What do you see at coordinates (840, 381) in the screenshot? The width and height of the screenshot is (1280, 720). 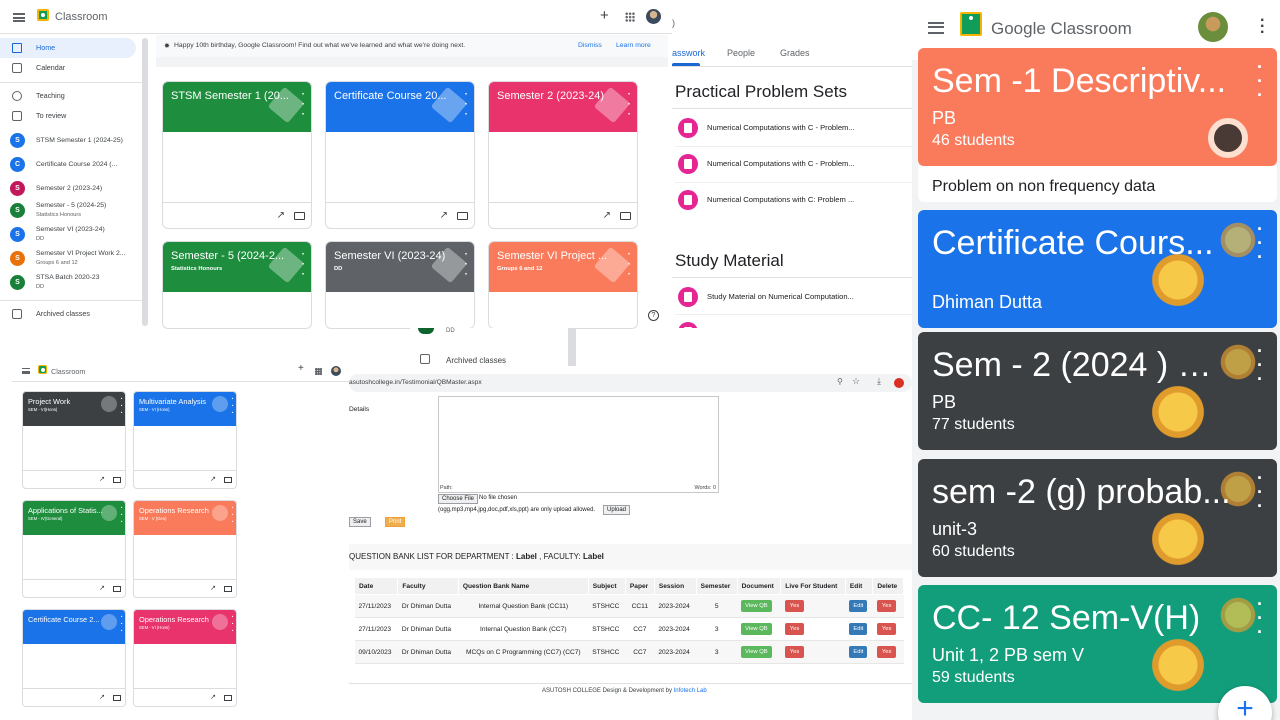 I see `zoom-icon: ⚲` at bounding box center [840, 381].